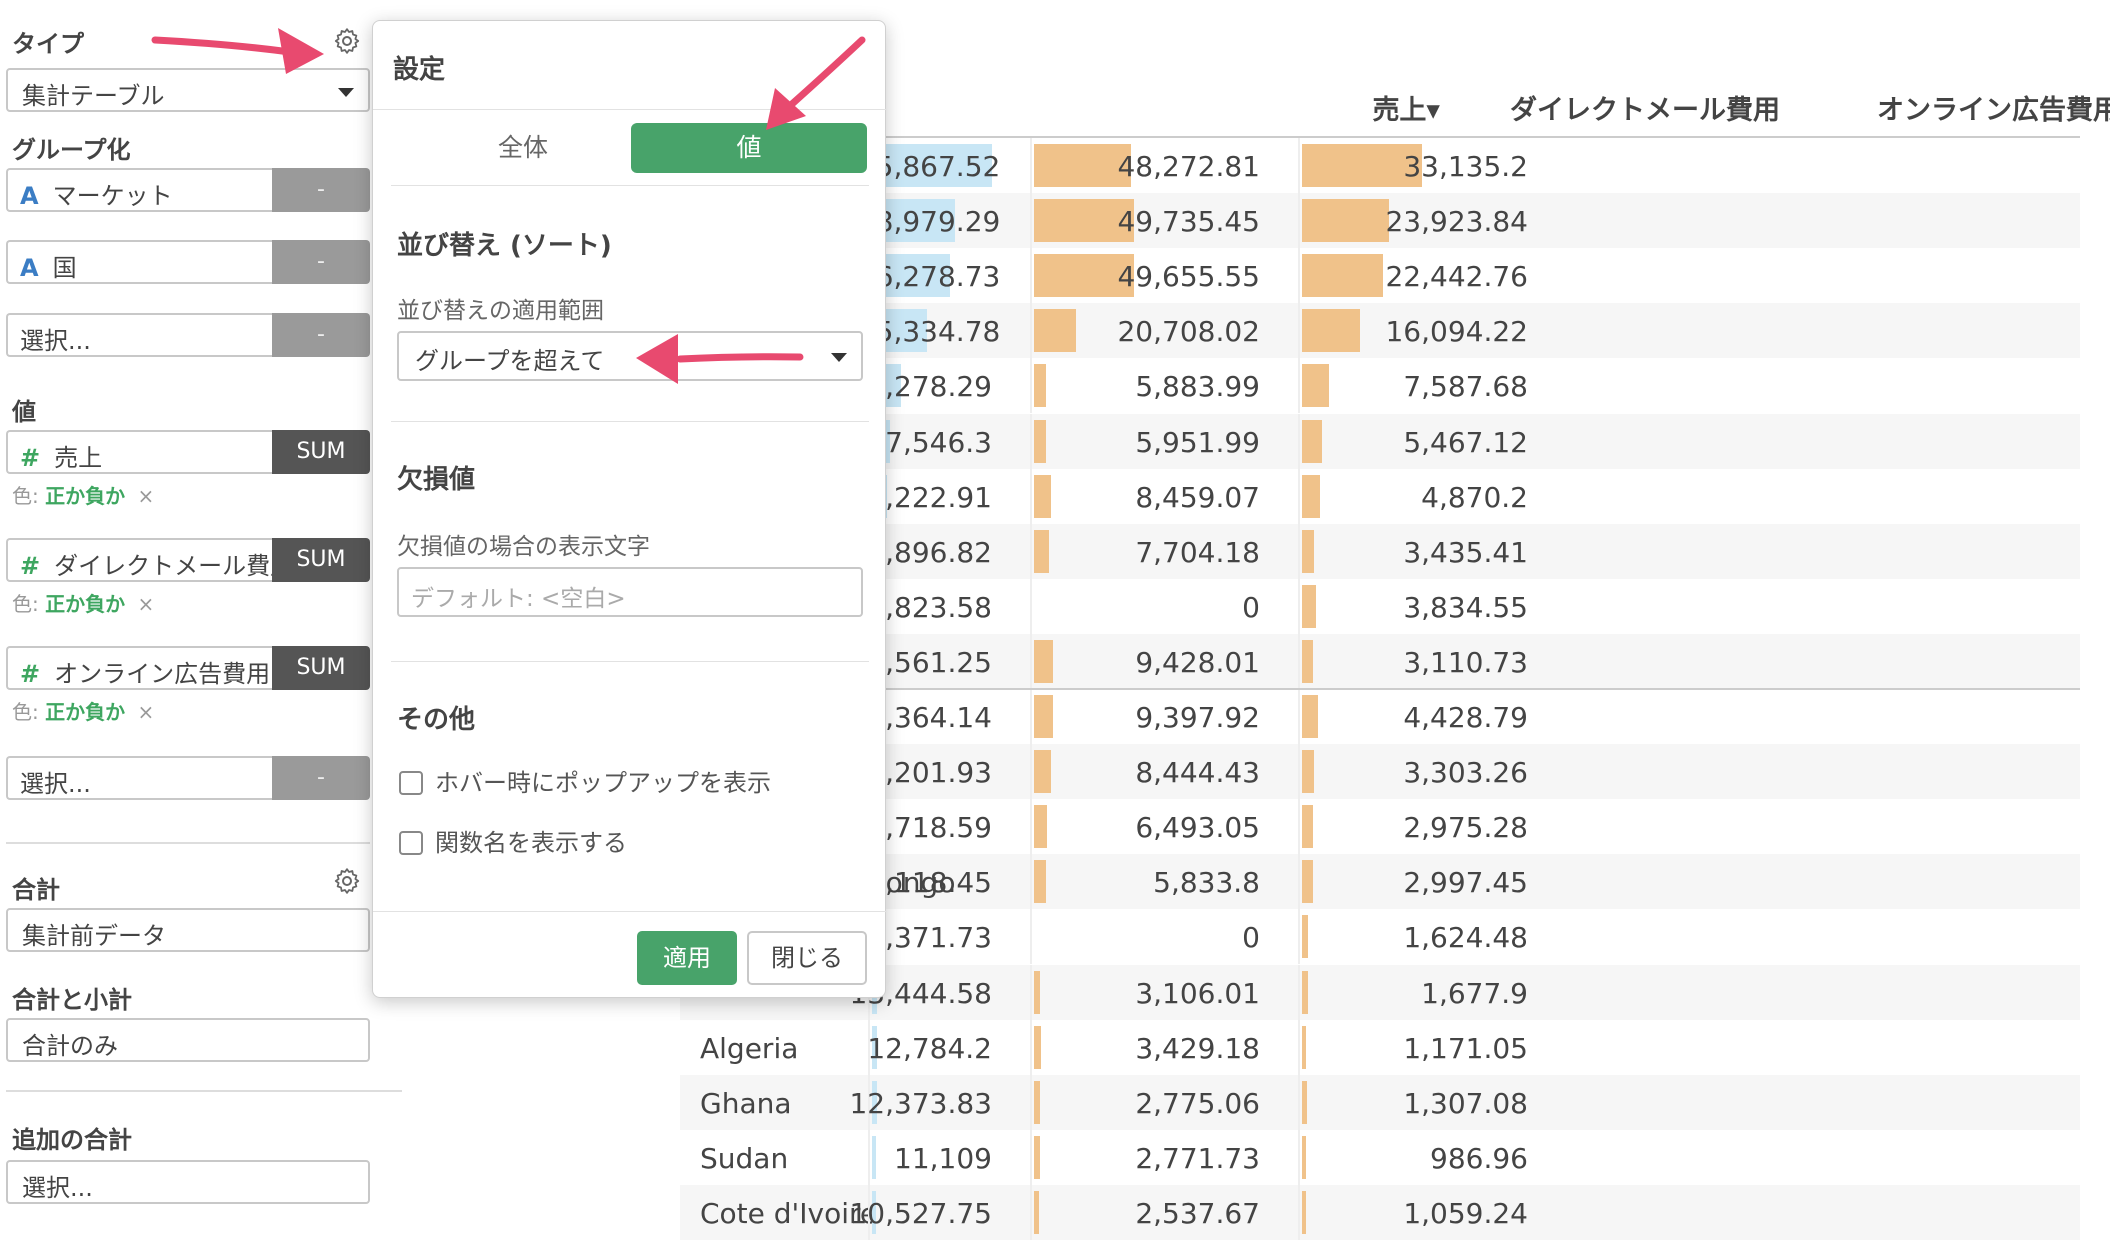  What do you see at coordinates (188, 1040) in the screenshot?
I see `subtotal-select: 合計のみ` at bounding box center [188, 1040].